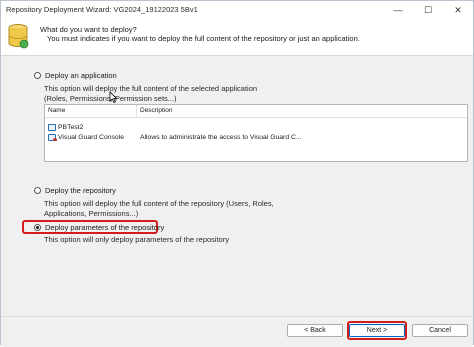  What do you see at coordinates (377, 330) in the screenshot?
I see `next-button-highlight` at bounding box center [377, 330].